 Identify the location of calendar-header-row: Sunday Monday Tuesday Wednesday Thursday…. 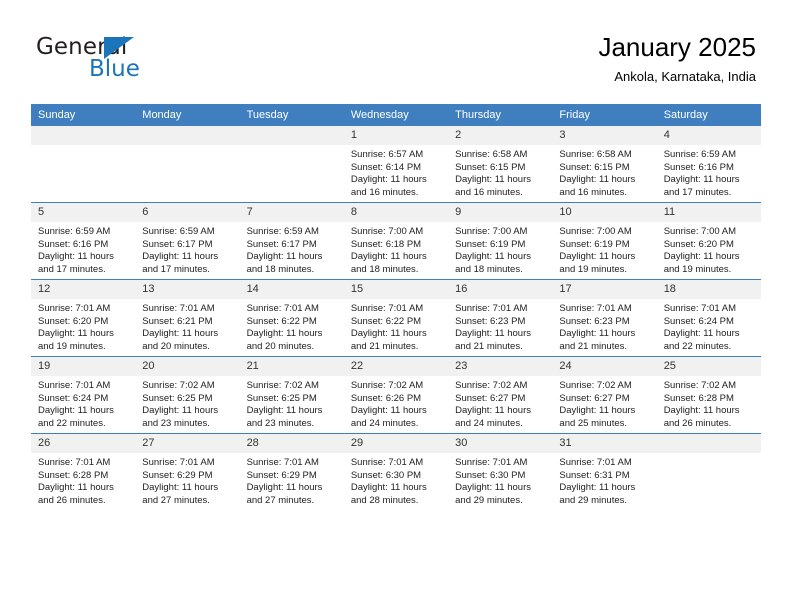
(396, 115).